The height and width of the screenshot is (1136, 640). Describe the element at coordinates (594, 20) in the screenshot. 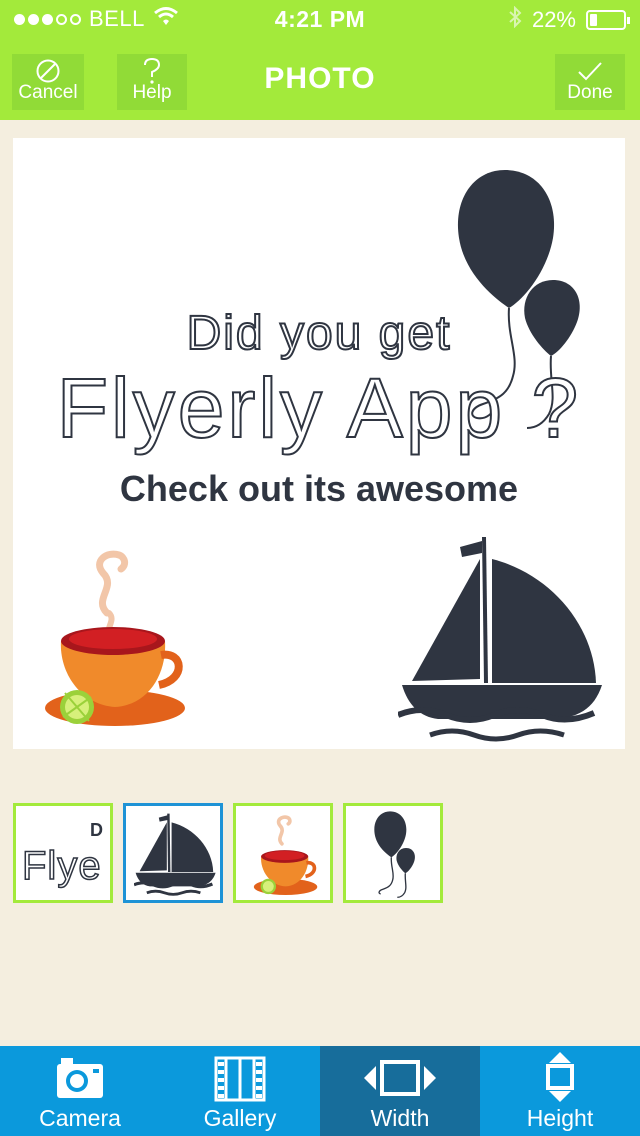

I see `battery-fill` at that location.